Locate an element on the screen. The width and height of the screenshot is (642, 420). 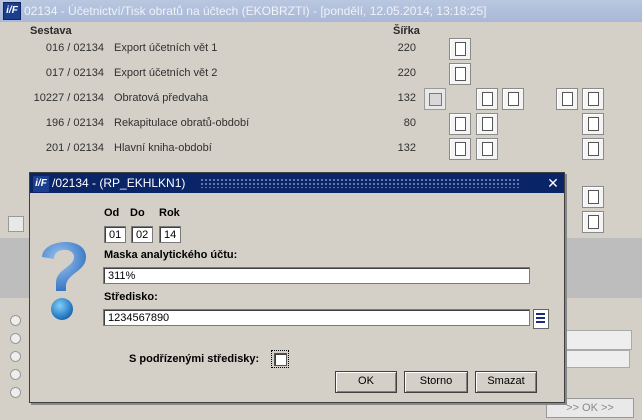
word-export-icon is located at coordinates (567, 99).